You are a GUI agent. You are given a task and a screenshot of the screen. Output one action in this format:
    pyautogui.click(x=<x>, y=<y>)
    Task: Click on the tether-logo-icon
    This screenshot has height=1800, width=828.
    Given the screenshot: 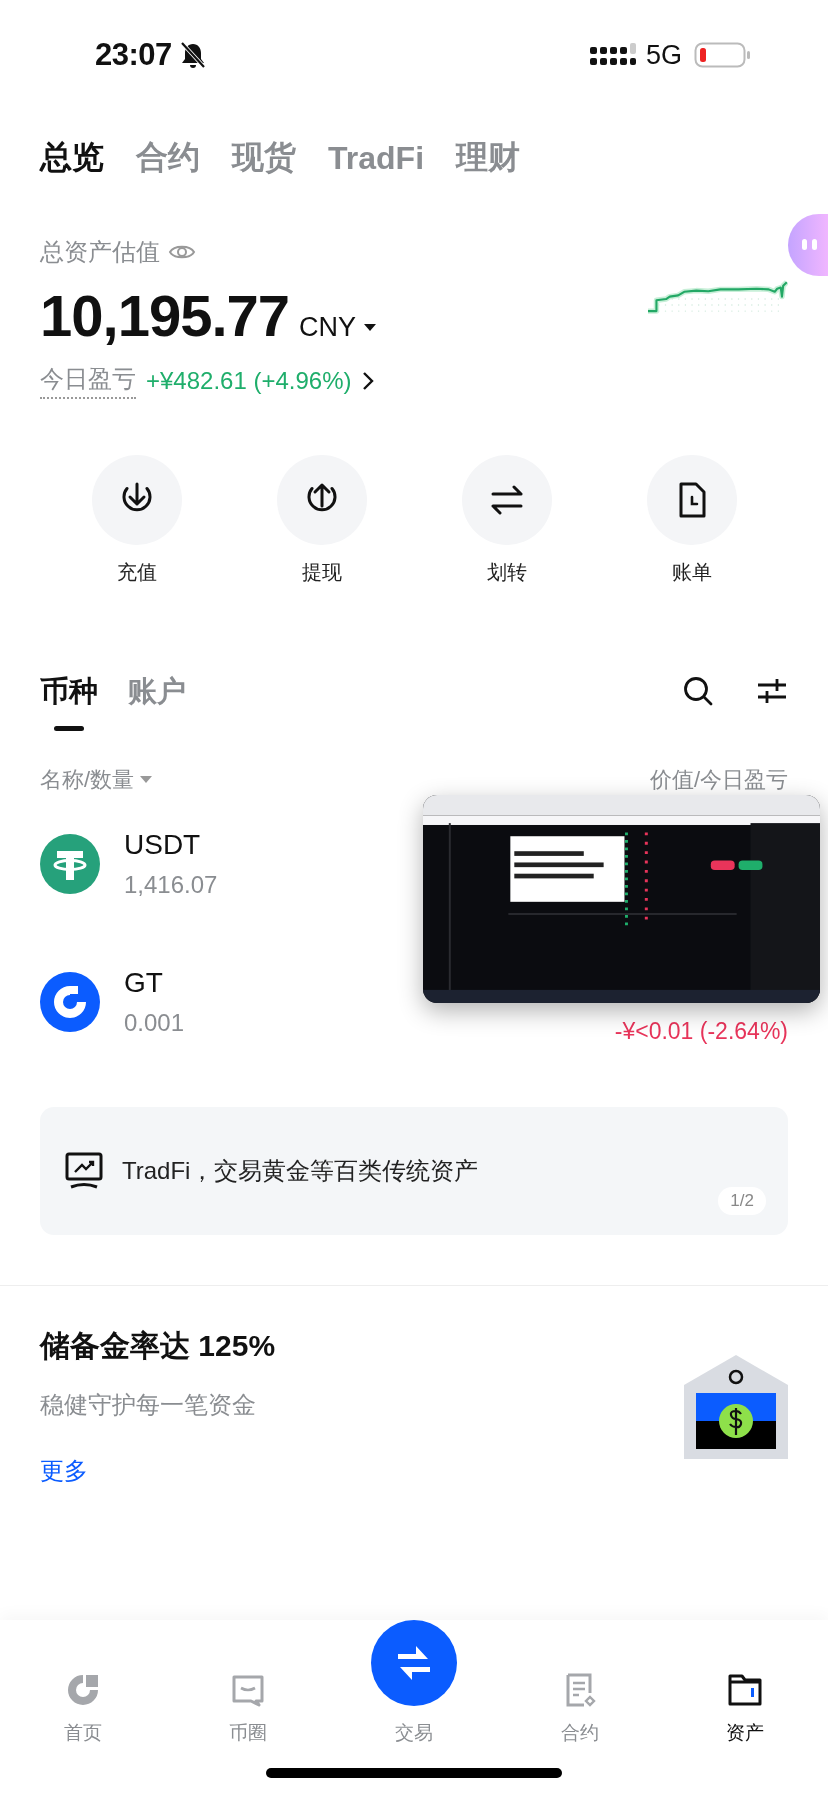 What is the action you would take?
    pyautogui.click(x=70, y=864)
    